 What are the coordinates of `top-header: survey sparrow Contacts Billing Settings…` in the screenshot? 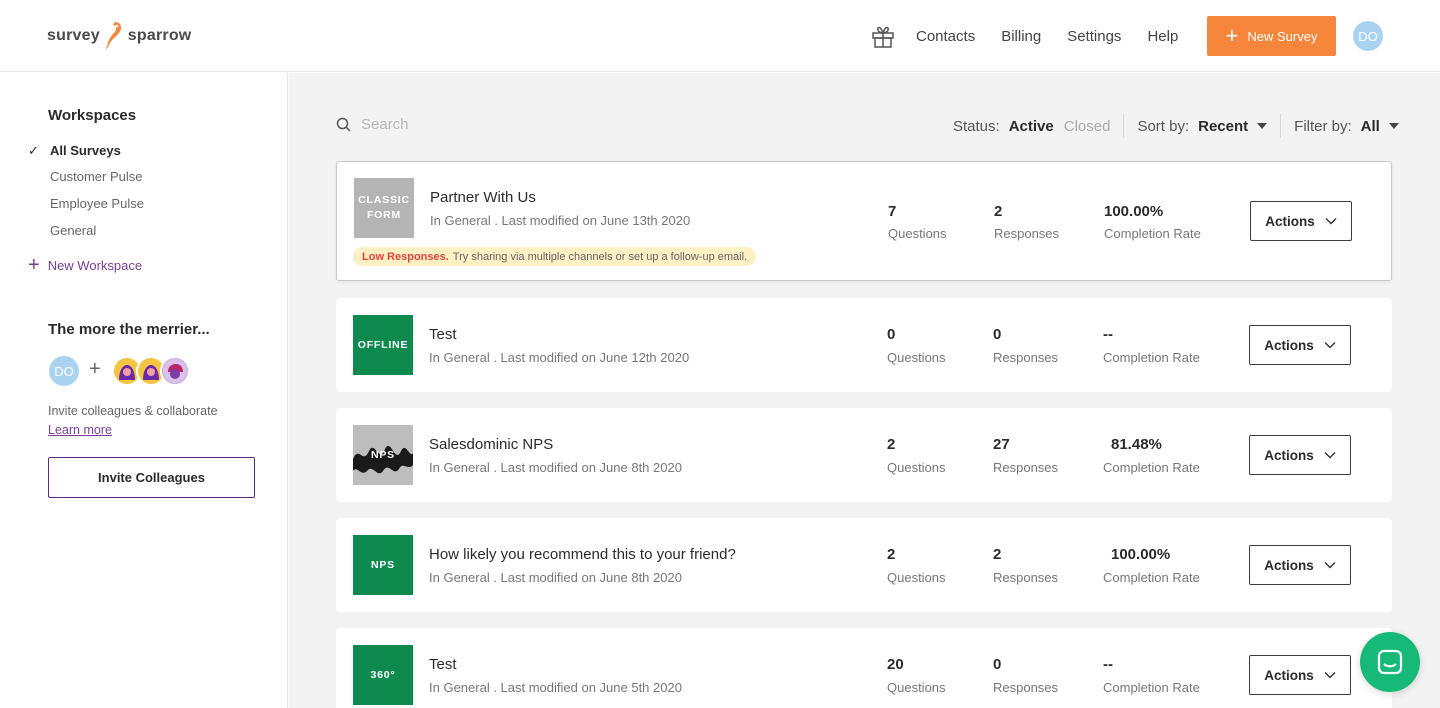 It's located at (720, 36).